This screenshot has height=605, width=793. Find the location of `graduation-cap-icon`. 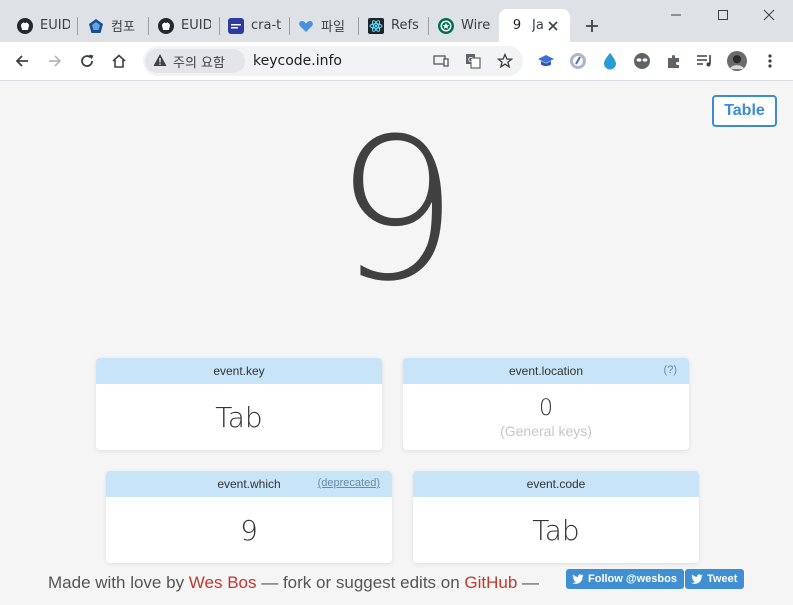

graduation-cap-icon is located at coordinates (546, 61).